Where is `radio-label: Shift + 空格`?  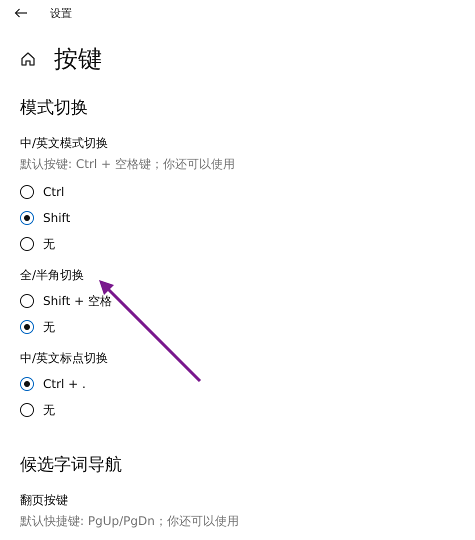
radio-label: Shift + 空格 is located at coordinates (77, 301).